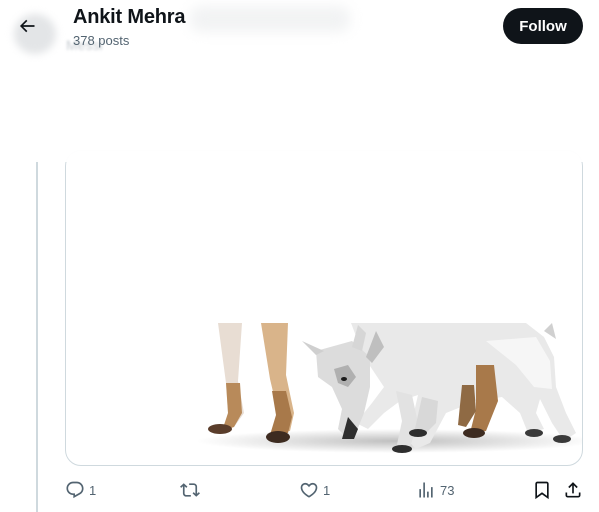 This screenshot has width=599, height=512. I want to click on share-button, so click(573, 490).